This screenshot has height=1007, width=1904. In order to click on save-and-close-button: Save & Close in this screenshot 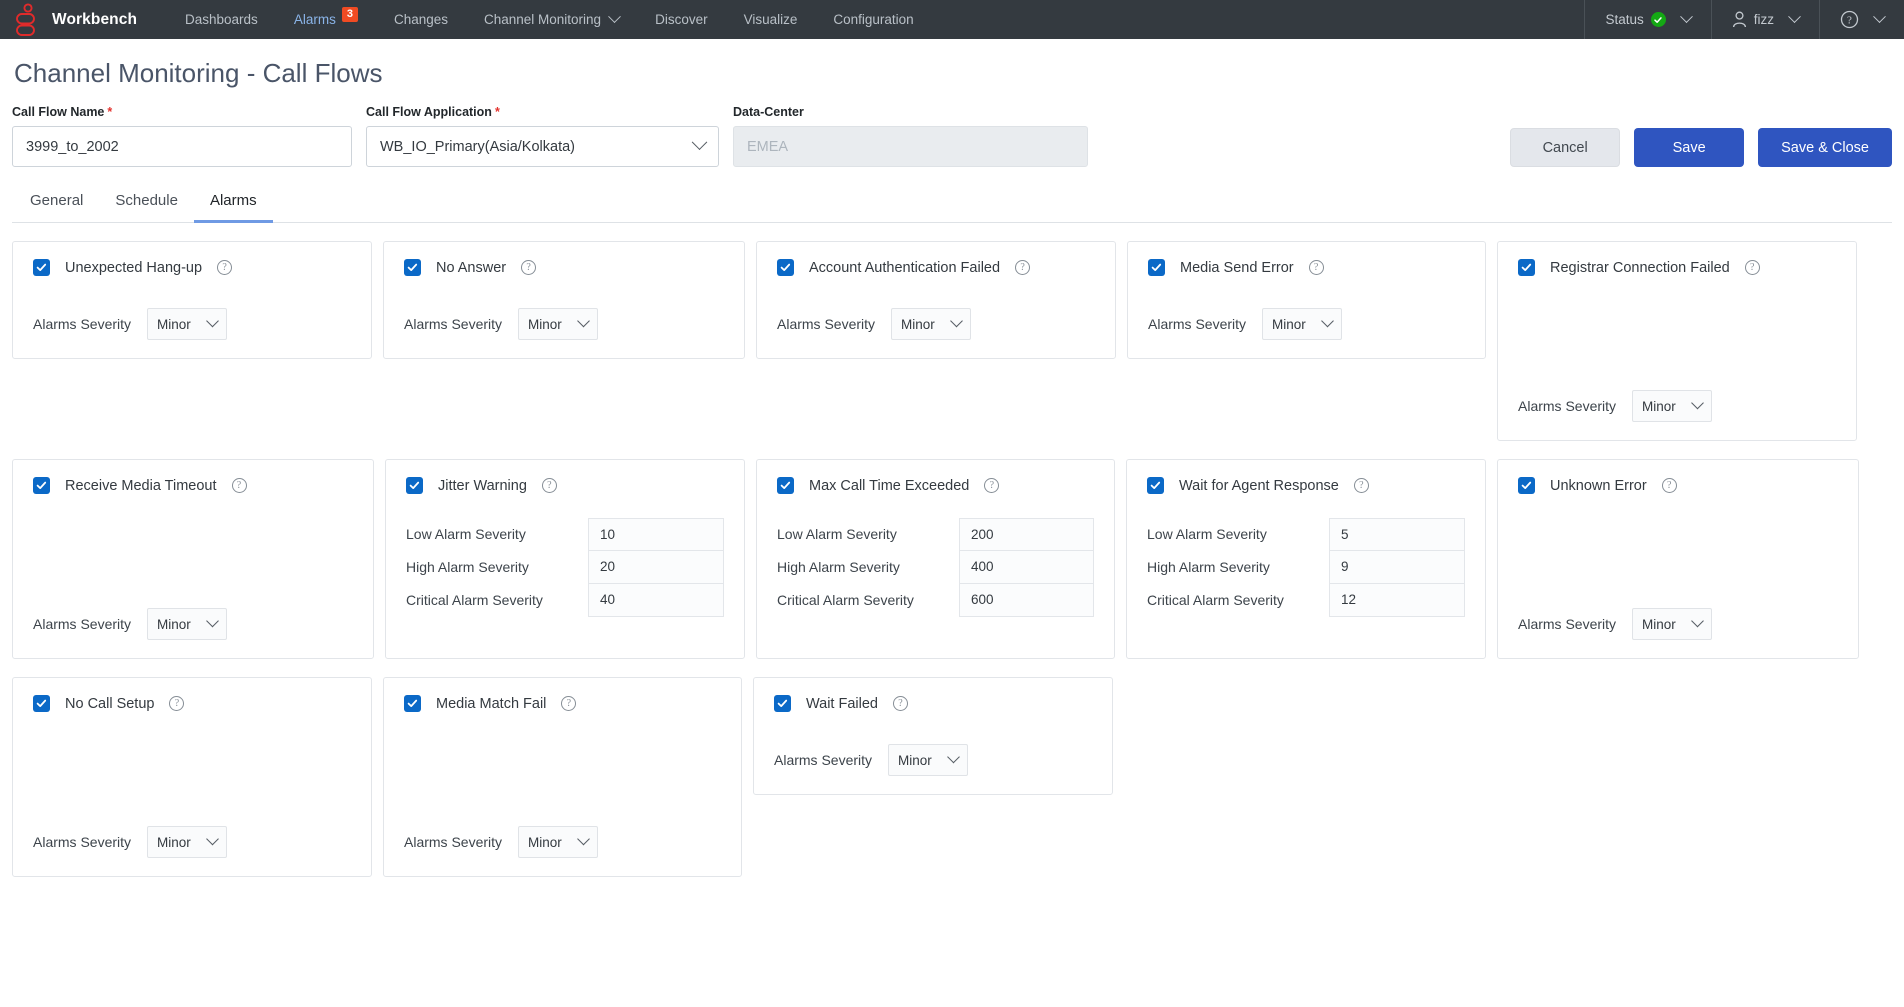, I will do `click(1825, 147)`.